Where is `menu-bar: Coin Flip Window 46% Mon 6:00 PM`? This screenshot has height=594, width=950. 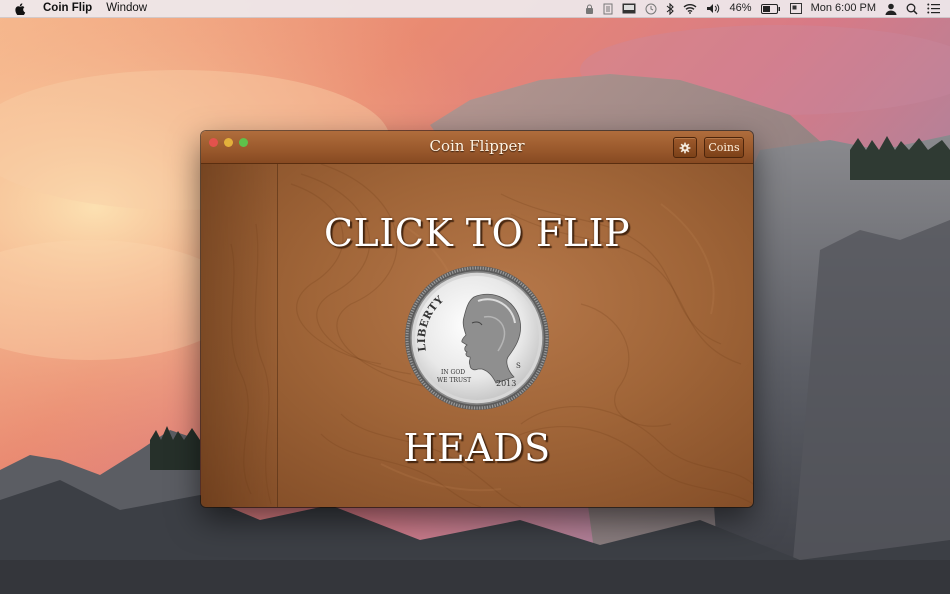 menu-bar: Coin Flip Window 46% Mon 6:00 PM is located at coordinates (475, 9).